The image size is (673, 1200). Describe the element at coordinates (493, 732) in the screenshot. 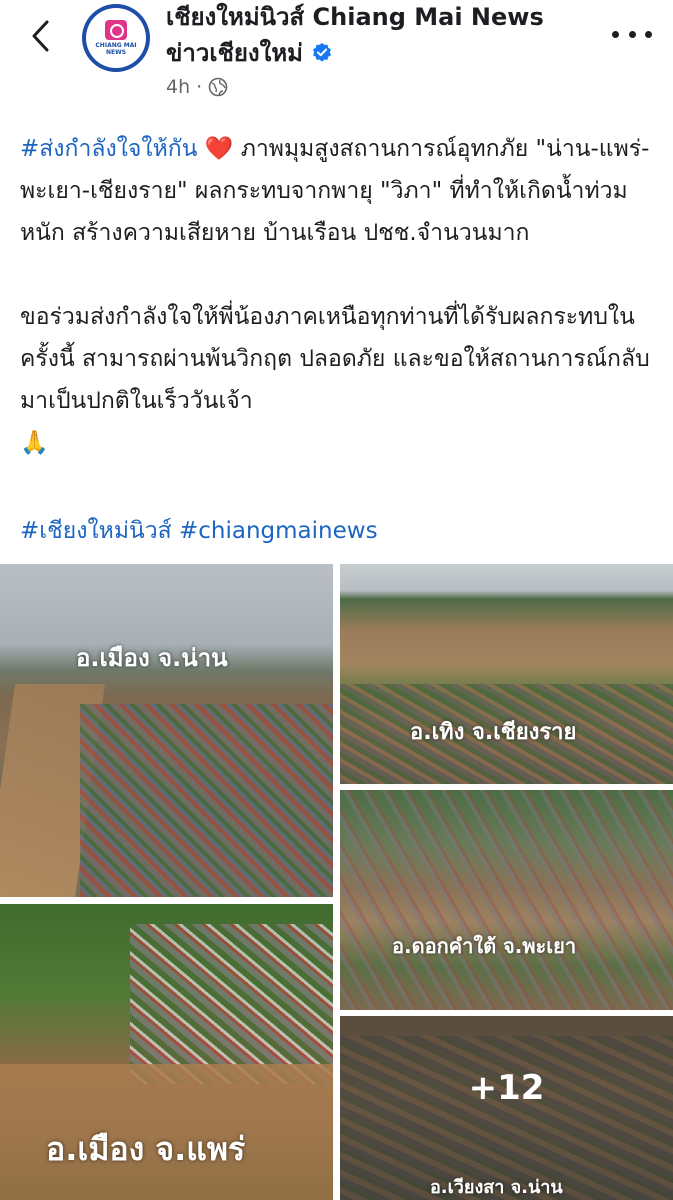

I see `photo-caption: อ.เทิง จ.เชียงราย` at that location.